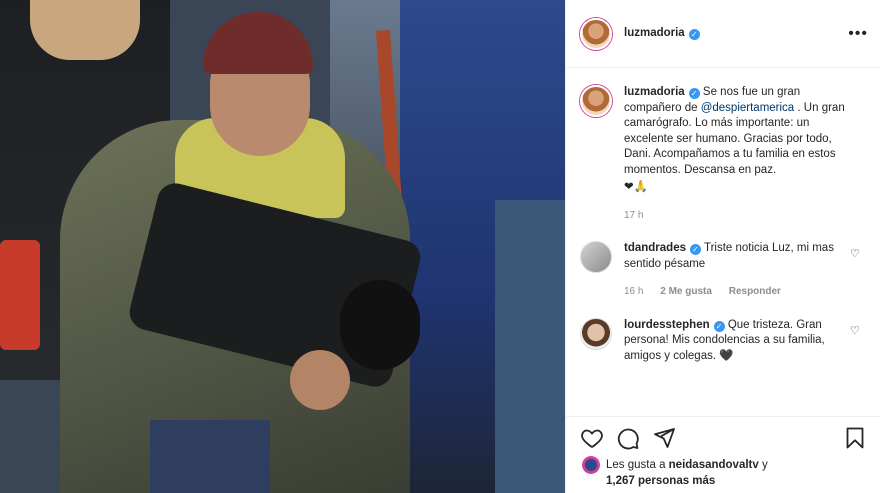 The image size is (880, 493). Describe the element at coordinates (748, 108) in the screenshot. I see `caption-mention-link: @despiertamerica` at that location.